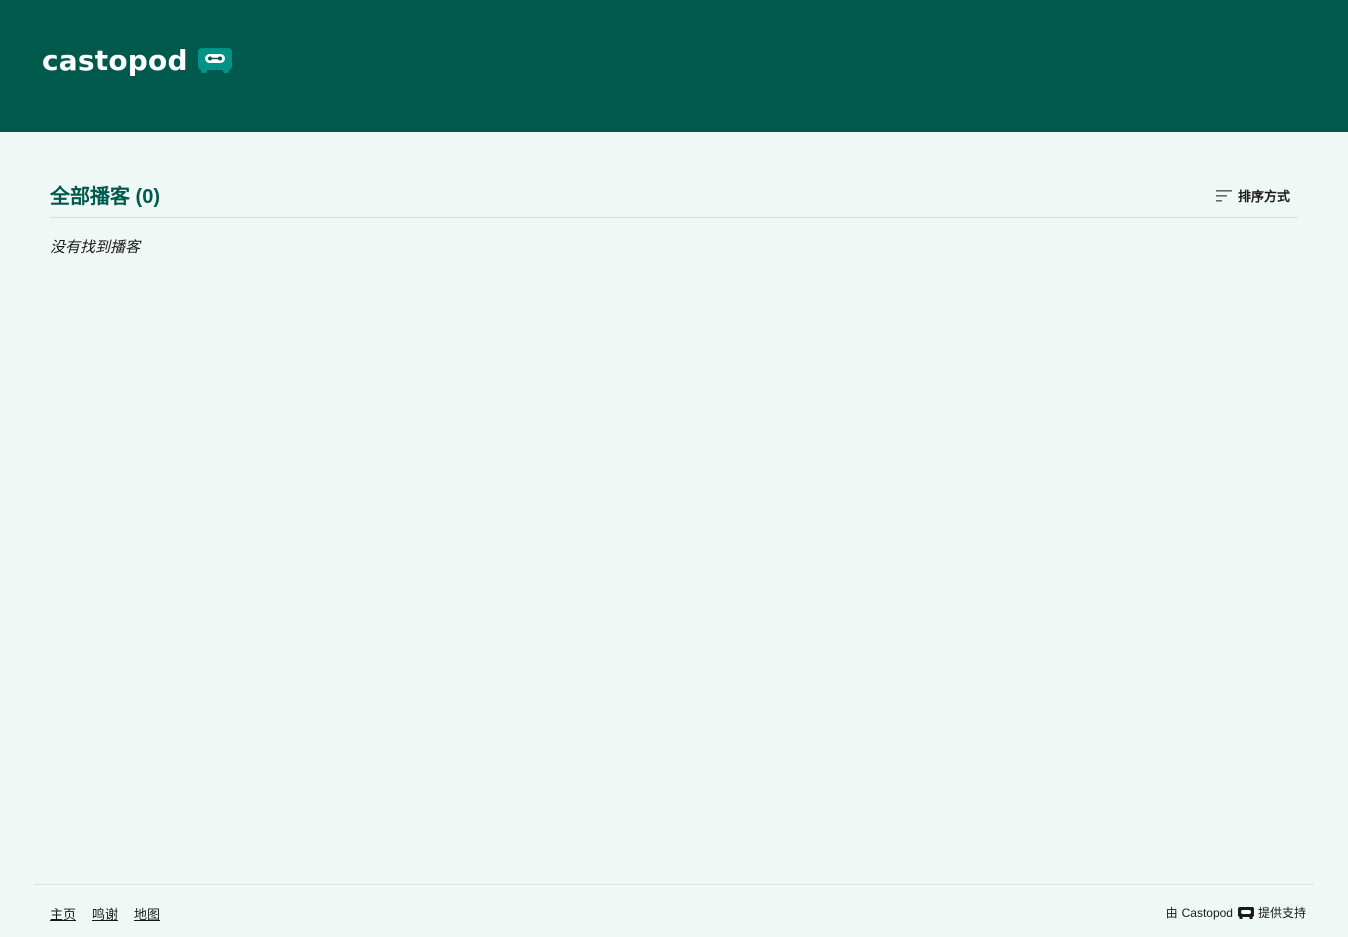  What do you see at coordinates (115, 60) in the screenshot?
I see `logo-text: castopod` at bounding box center [115, 60].